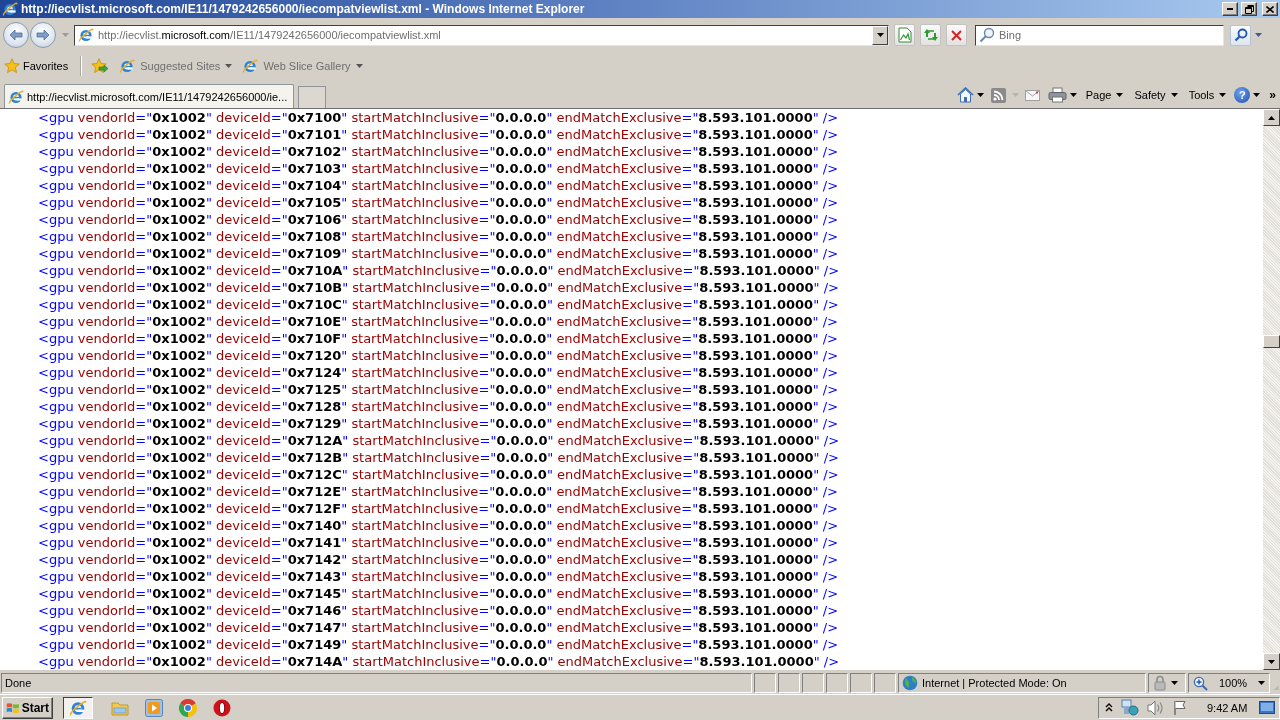 This screenshot has height=720, width=1280. I want to click on triangle-down-icon, so click(1271, 661).